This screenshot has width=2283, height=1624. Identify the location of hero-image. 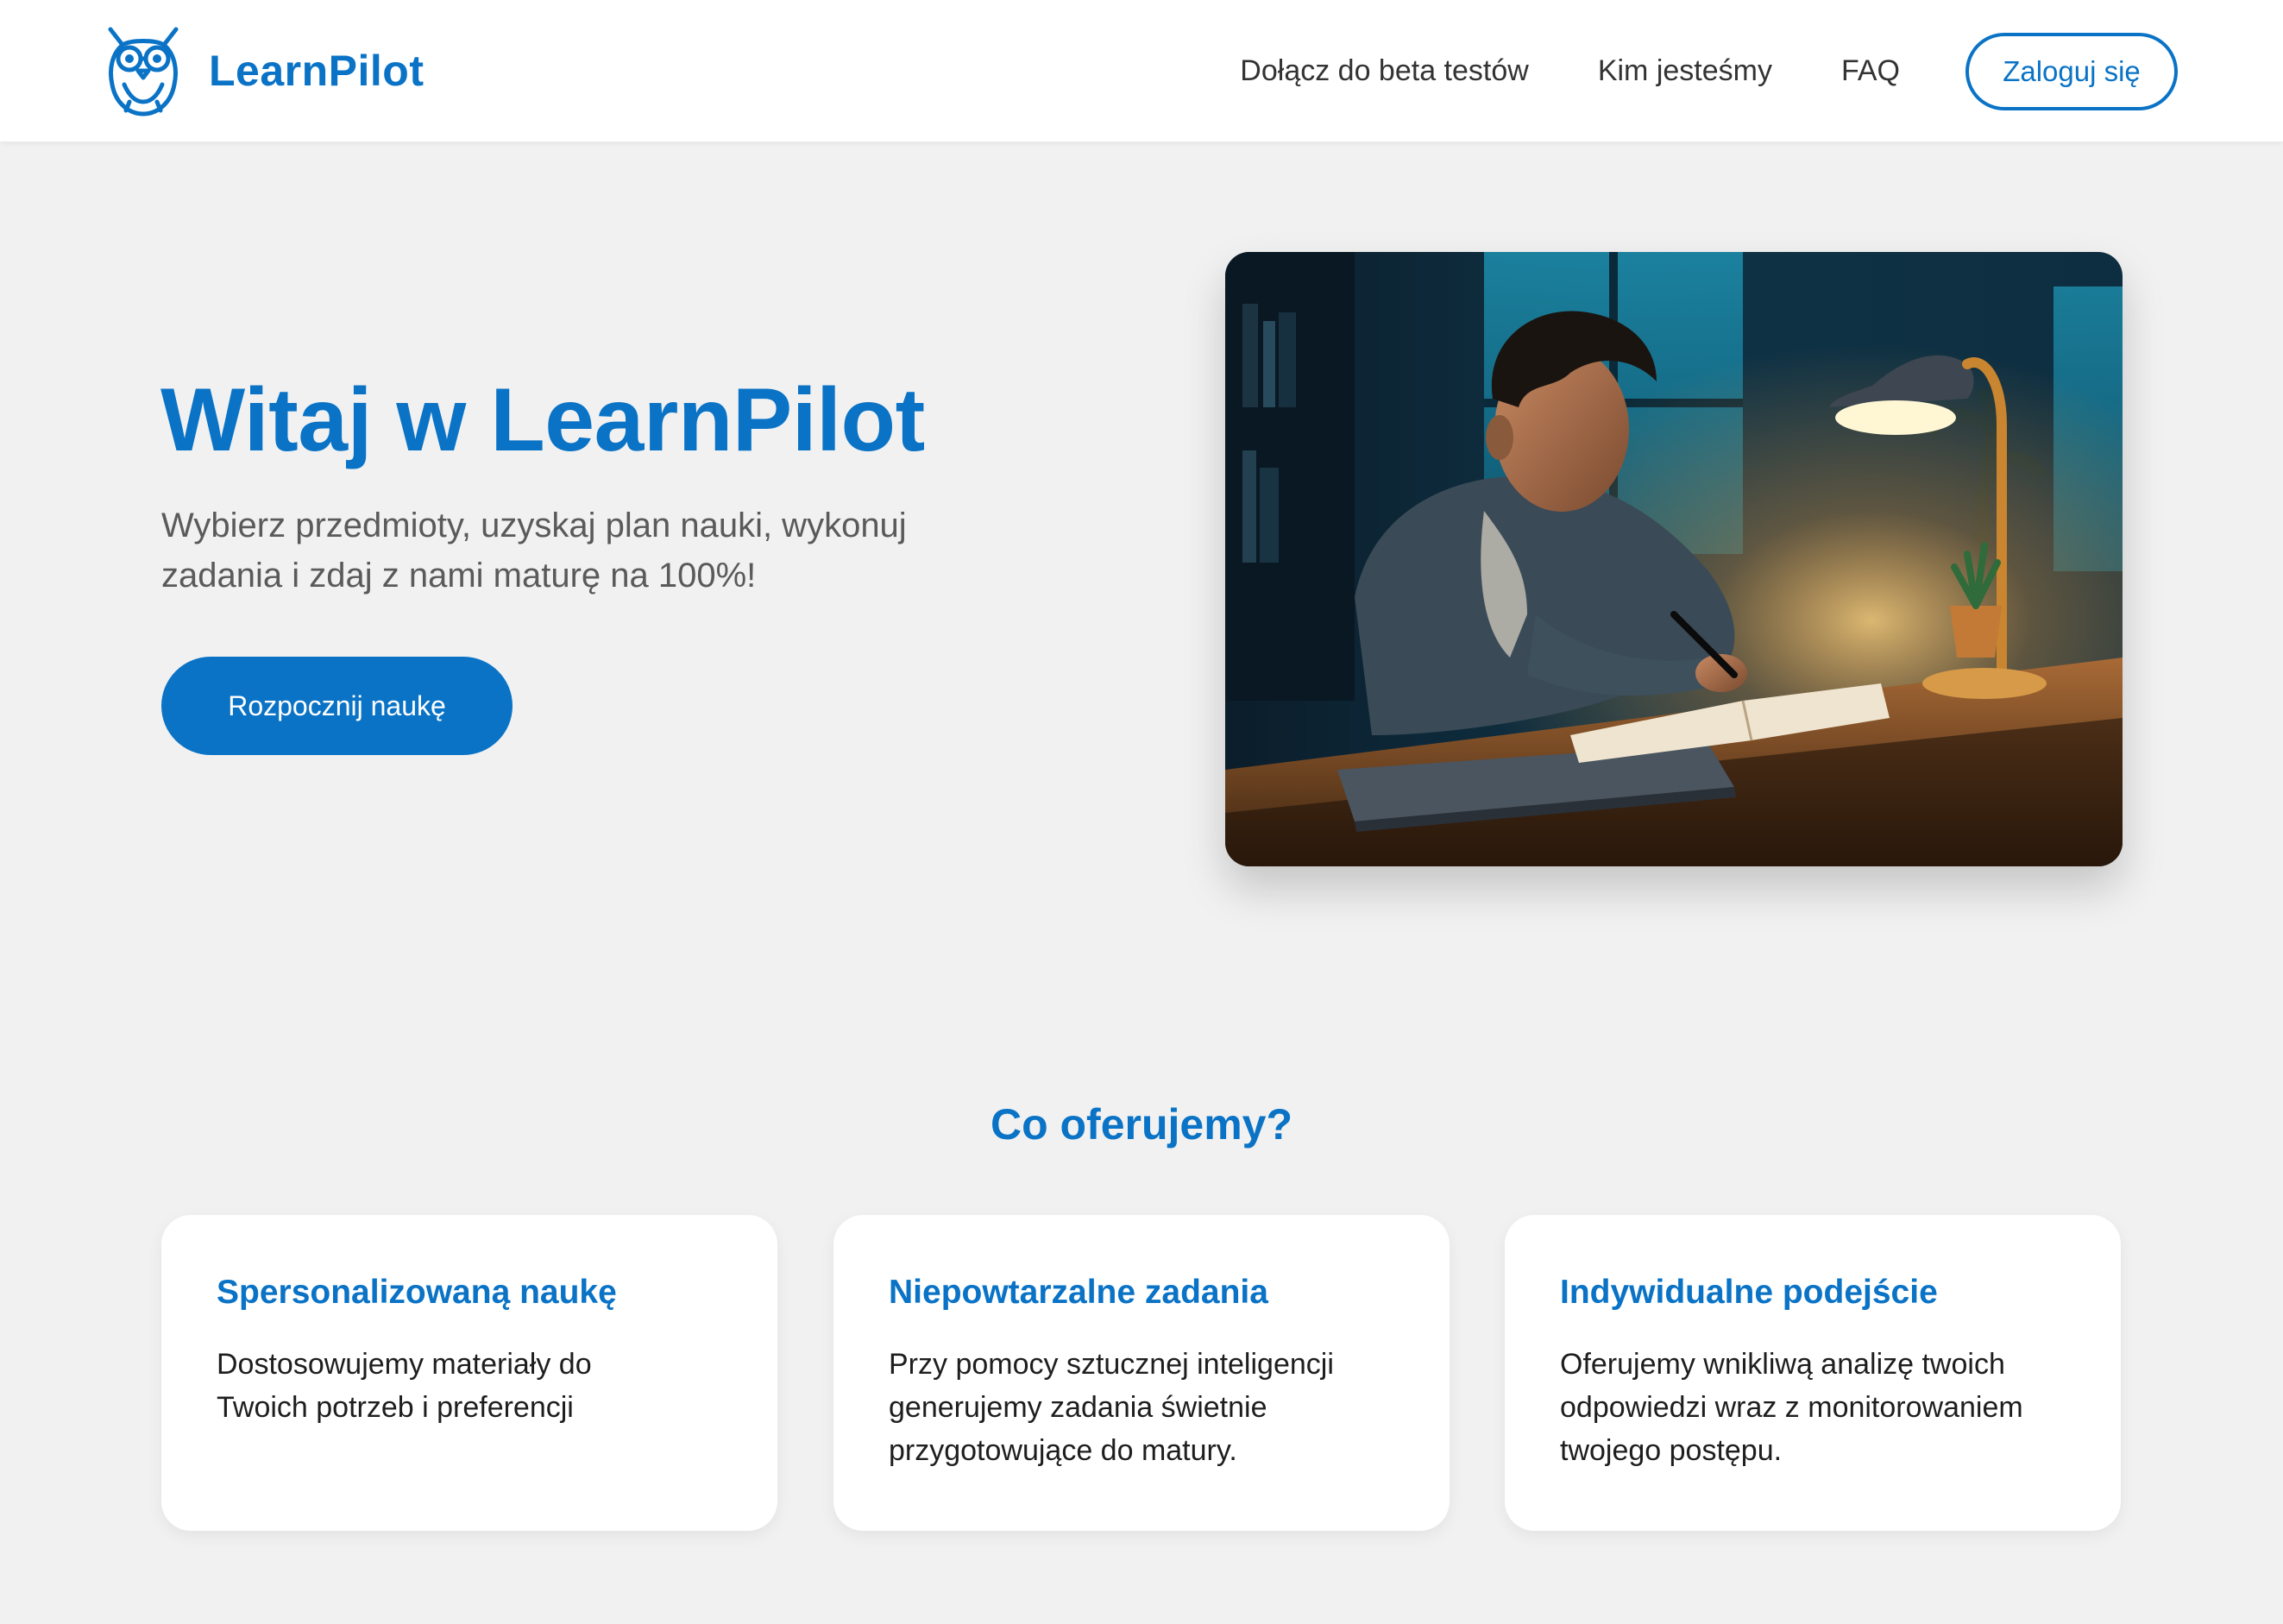
(1674, 559).